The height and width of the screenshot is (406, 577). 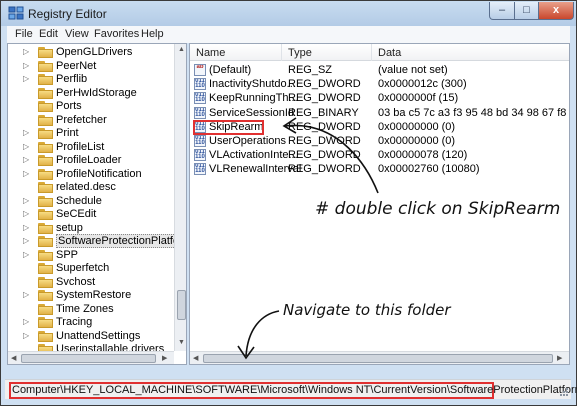 I want to click on tree-item: ▷ SoftwareProtectionPlatform, so click(x=97, y=241).